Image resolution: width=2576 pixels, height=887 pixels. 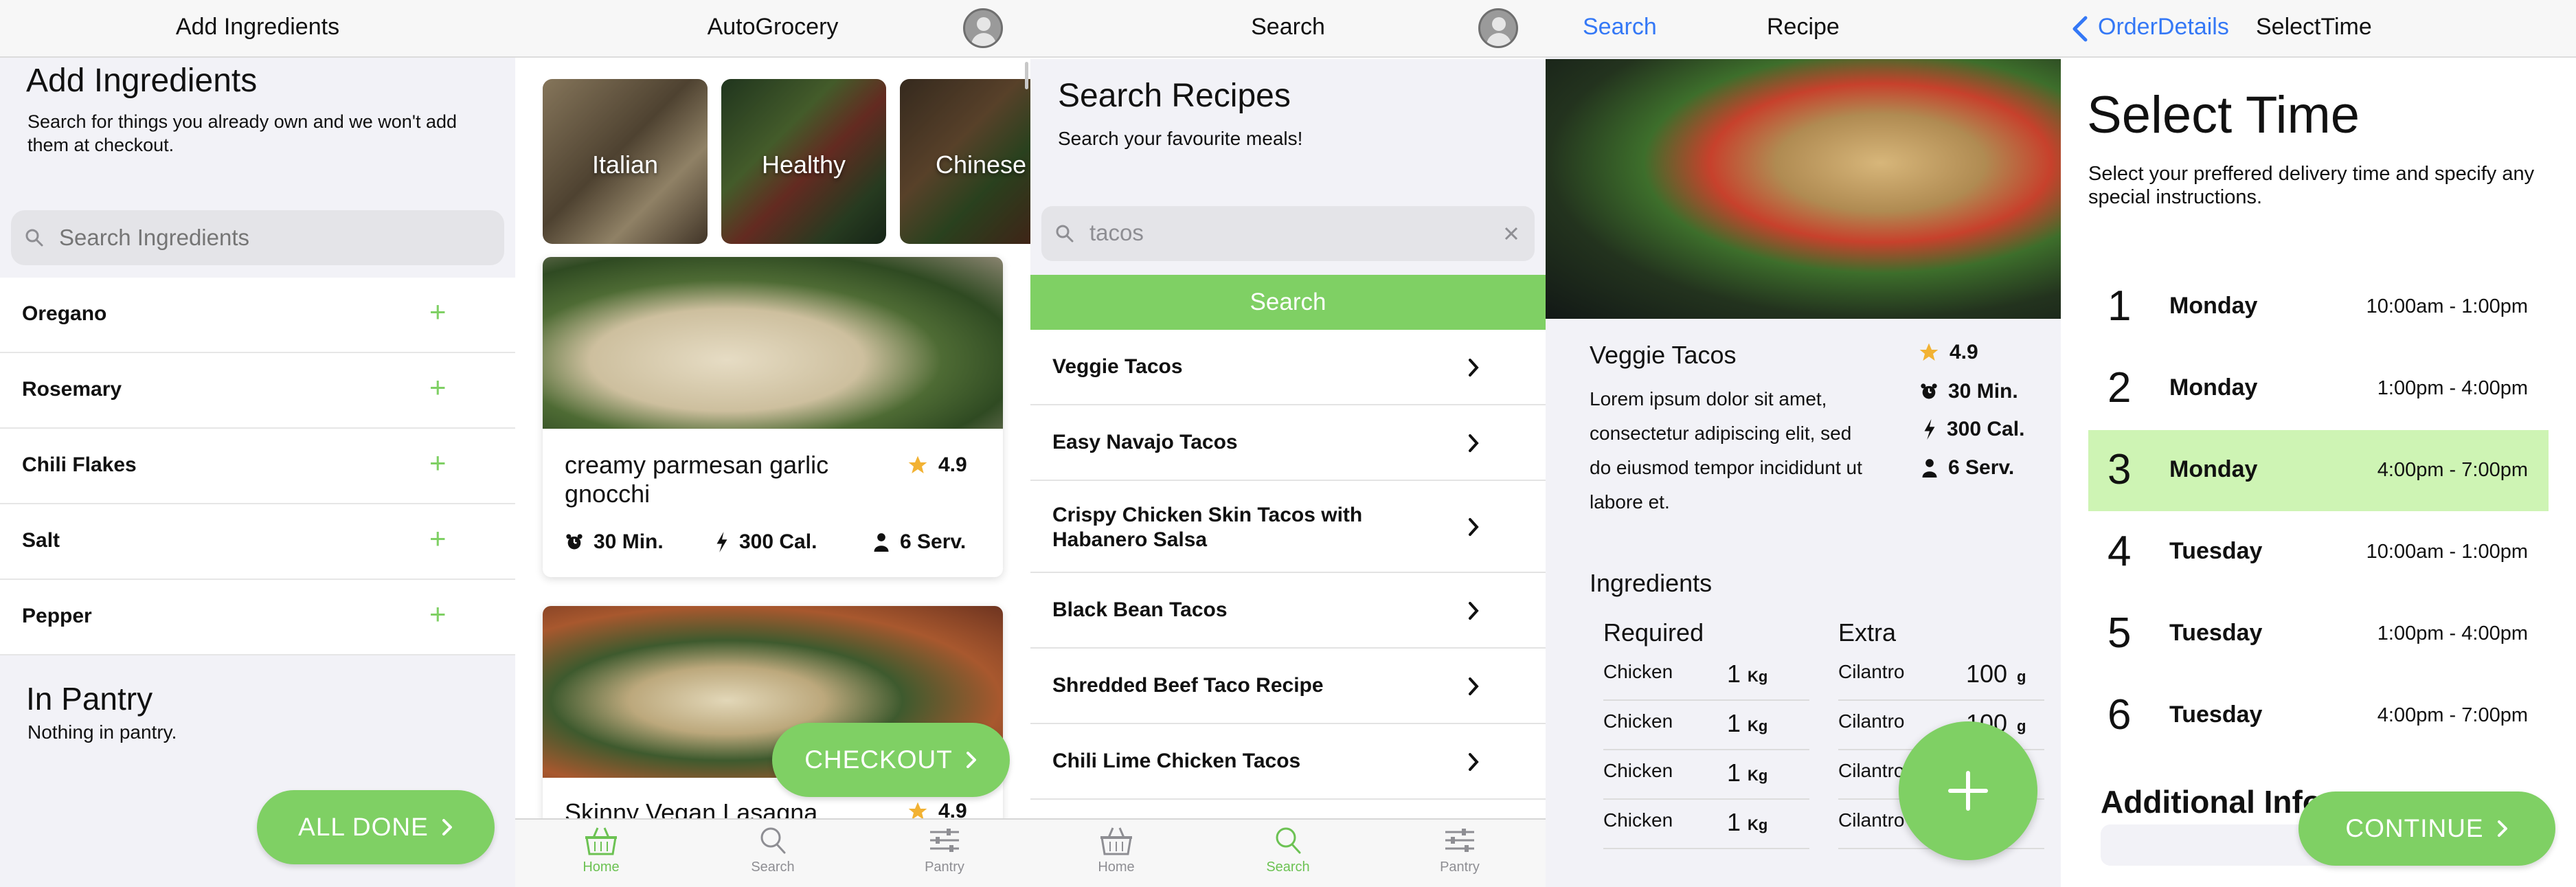 What do you see at coordinates (1116, 233) in the screenshot?
I see `search-input: tacos` at bounding box center [1116, 233].